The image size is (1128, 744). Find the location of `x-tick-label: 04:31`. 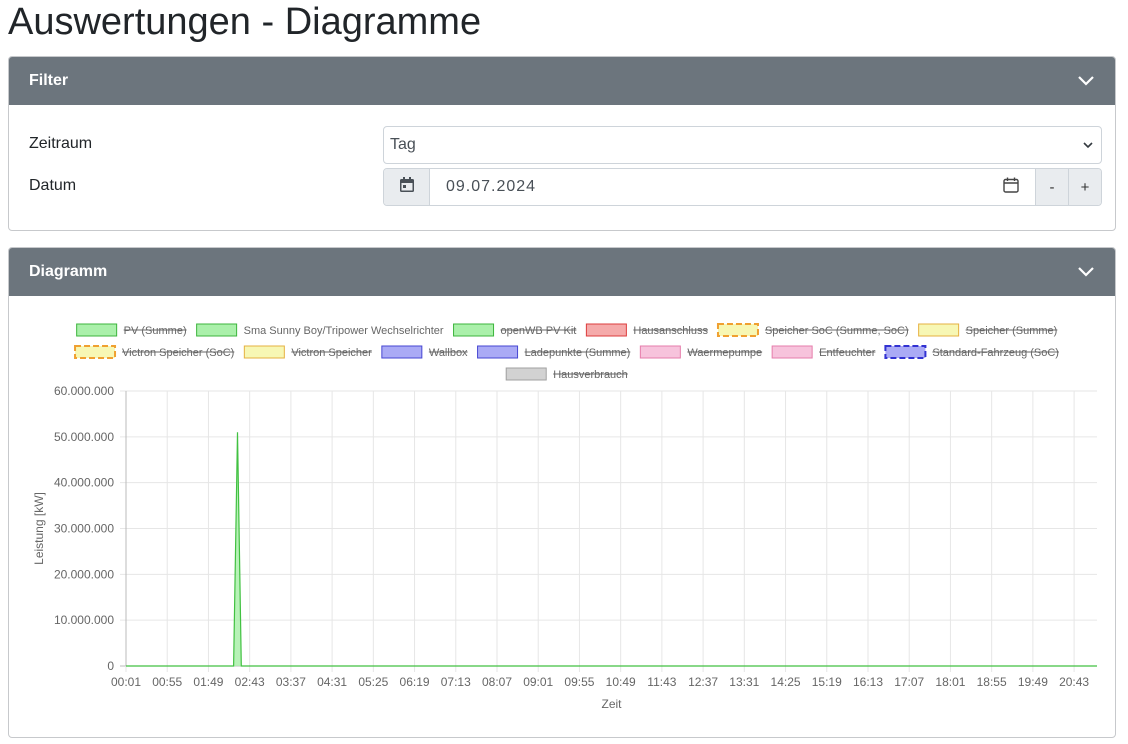

x-tick-label: 04:31 is located at coordinates (332, 682).